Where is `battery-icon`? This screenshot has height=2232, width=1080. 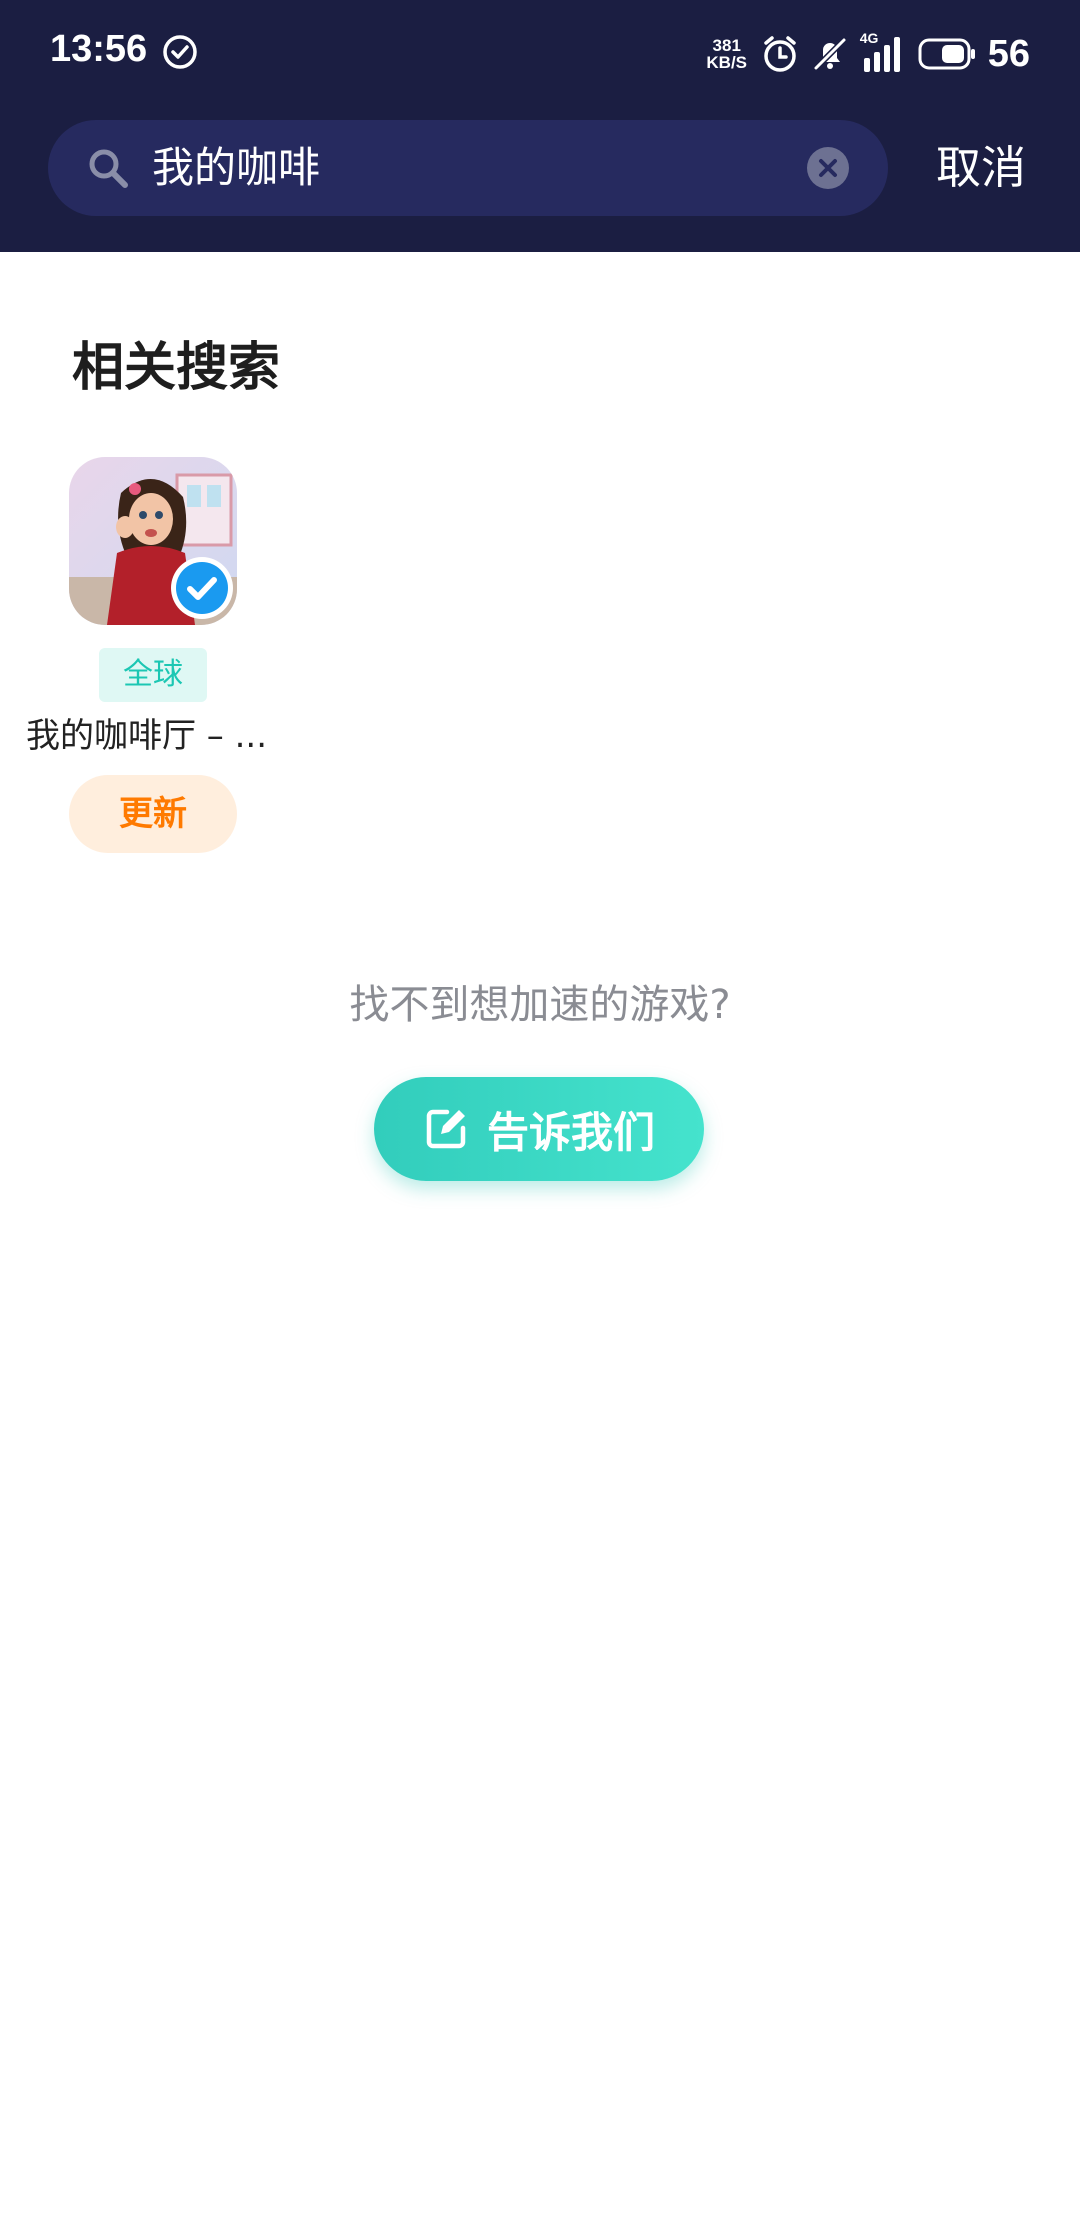
battery-icon is located at coordinates (946, 54).